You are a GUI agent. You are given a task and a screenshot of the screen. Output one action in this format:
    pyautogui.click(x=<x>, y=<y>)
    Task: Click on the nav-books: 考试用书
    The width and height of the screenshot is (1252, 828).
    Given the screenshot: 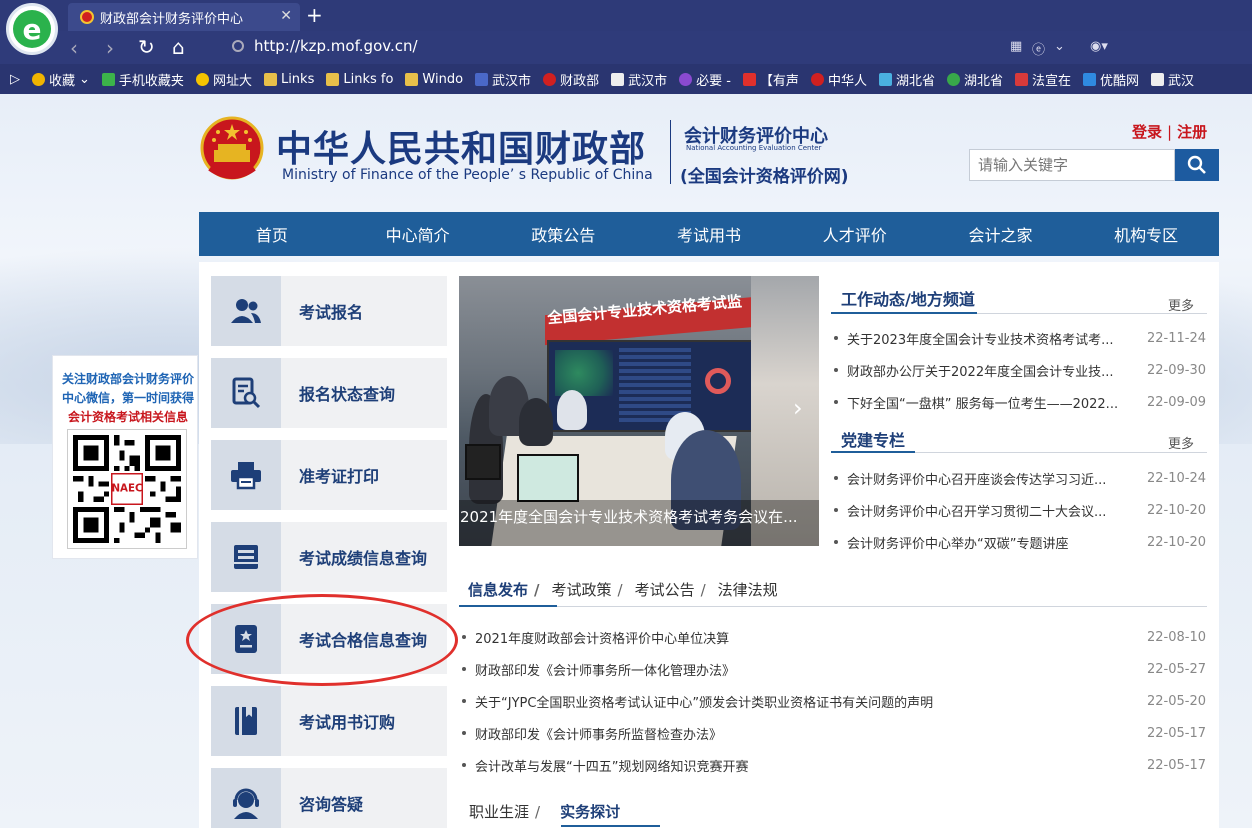 What is the action you would take?
    pyautogui.click(x=709, y=234)
    